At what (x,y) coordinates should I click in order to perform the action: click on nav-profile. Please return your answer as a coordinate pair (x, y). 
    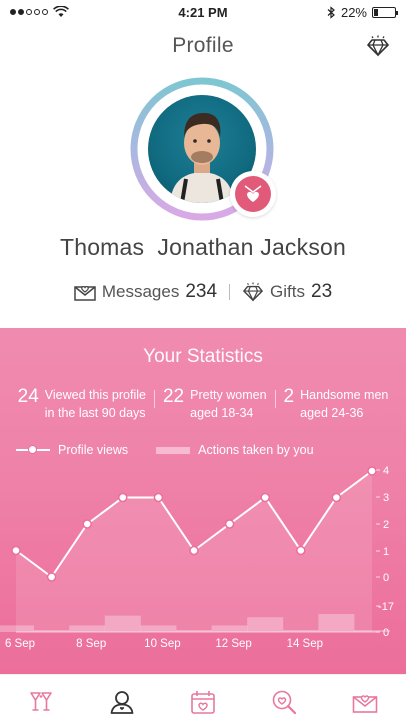
    Looking at the image, I should click on (122, 702).